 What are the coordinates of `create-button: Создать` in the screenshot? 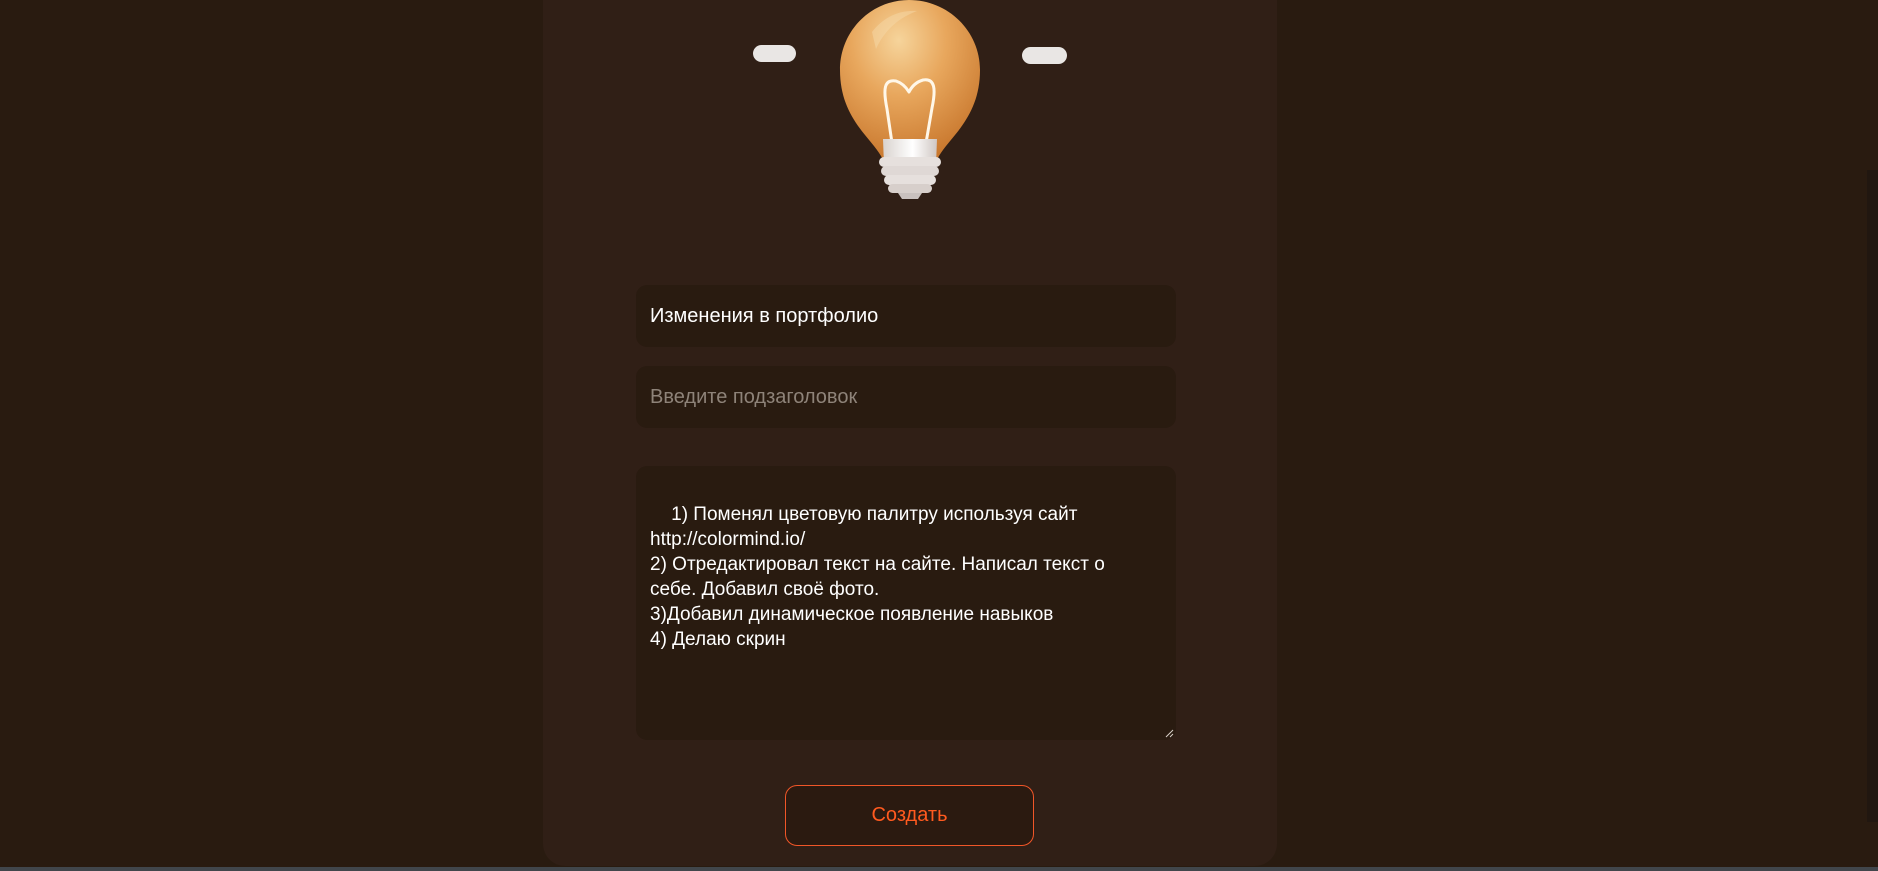 It's located at (909, 815).